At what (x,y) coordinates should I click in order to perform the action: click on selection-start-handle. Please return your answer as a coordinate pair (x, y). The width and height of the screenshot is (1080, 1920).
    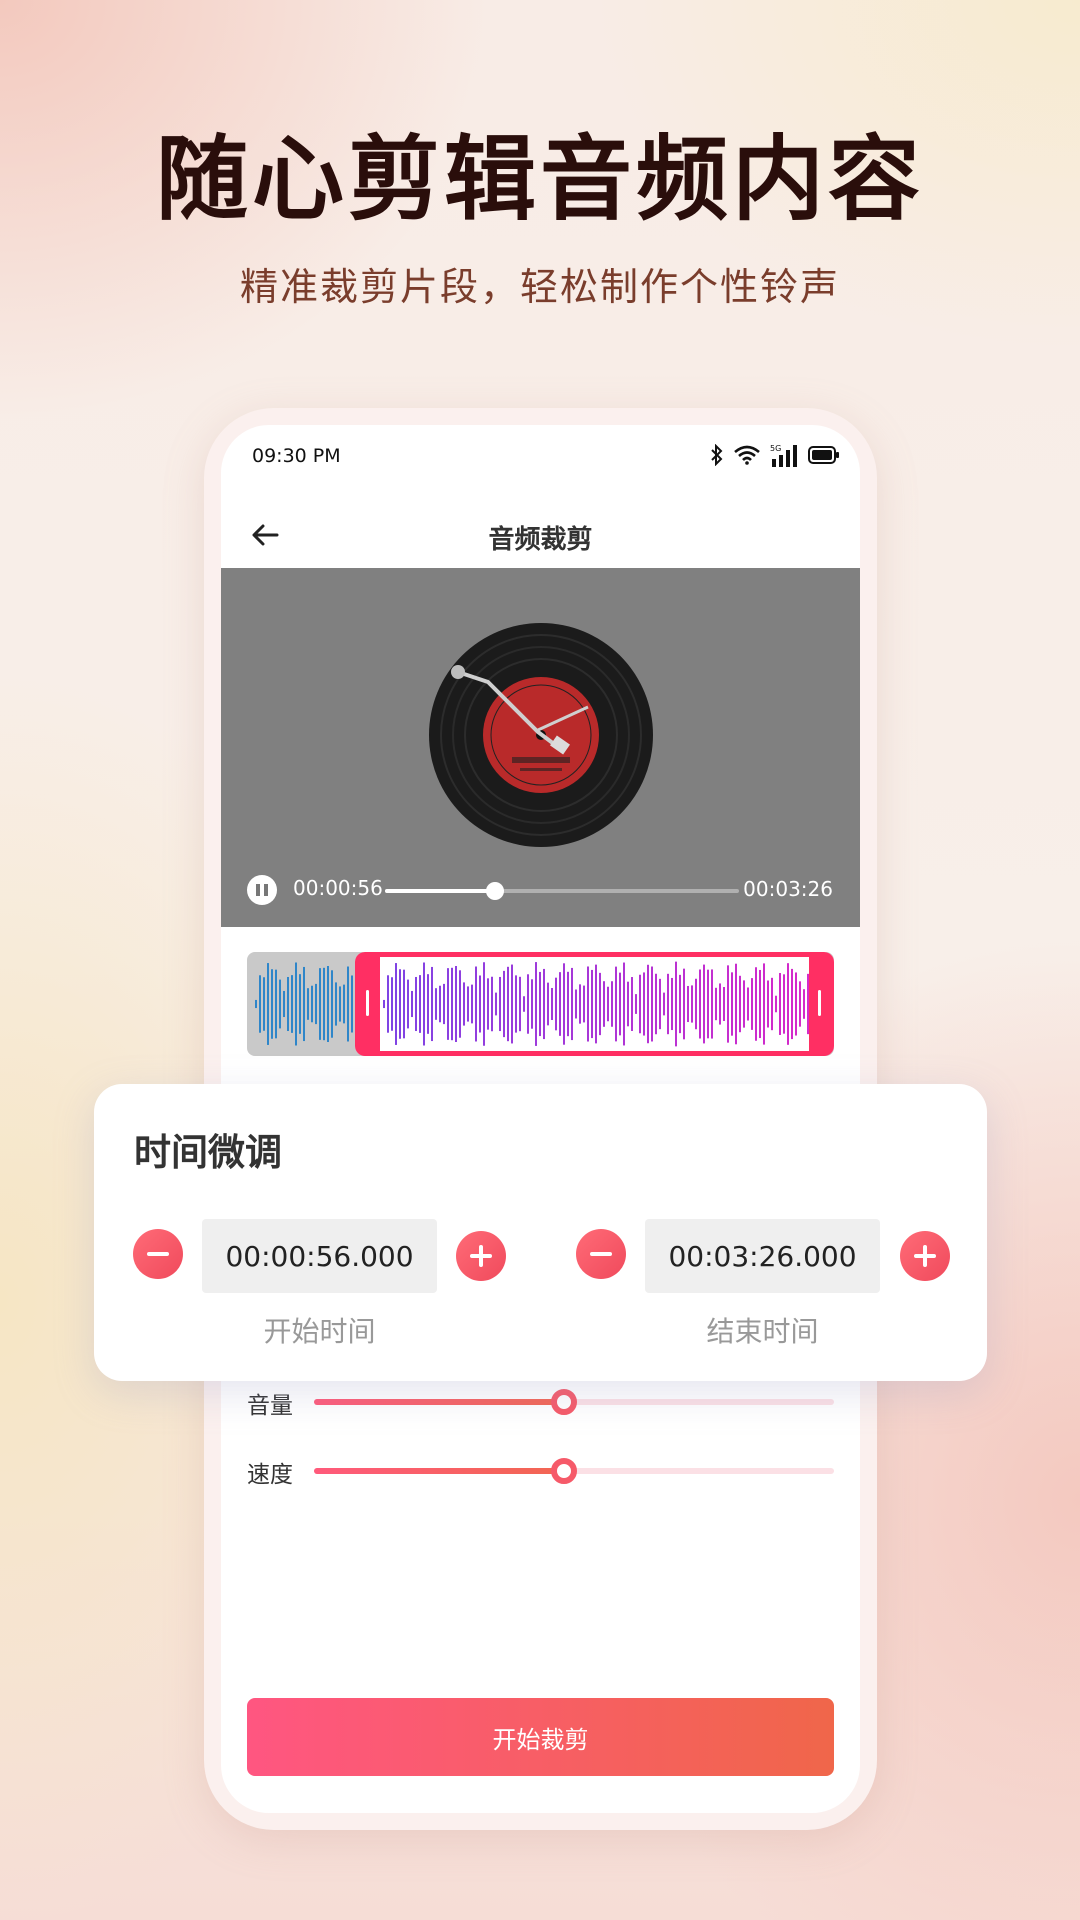
    Looking at the image, I should click on (367, 1003).